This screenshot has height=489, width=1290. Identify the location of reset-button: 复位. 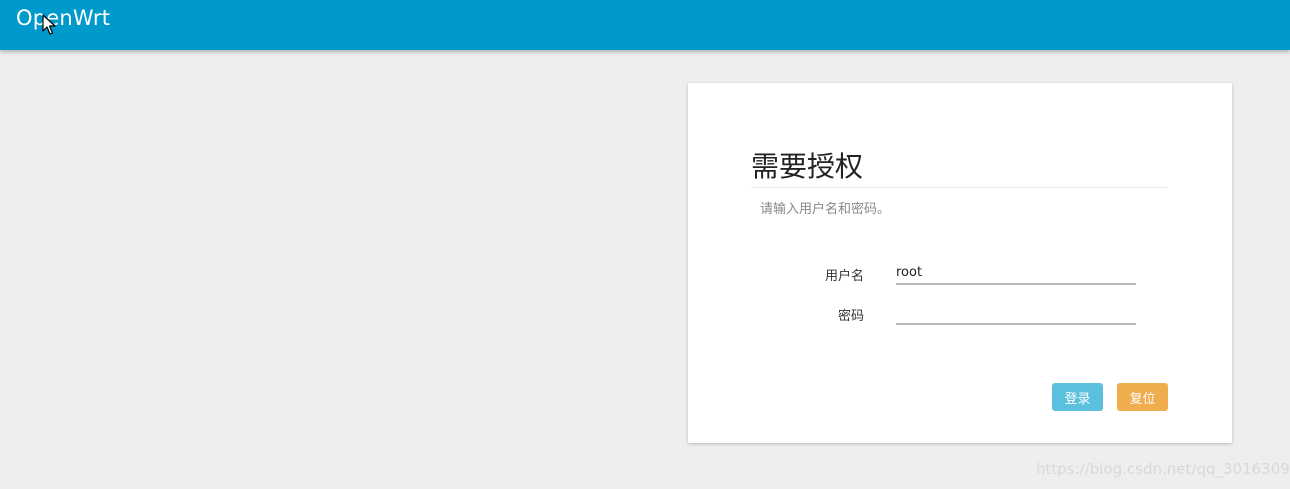
(1142, 397).